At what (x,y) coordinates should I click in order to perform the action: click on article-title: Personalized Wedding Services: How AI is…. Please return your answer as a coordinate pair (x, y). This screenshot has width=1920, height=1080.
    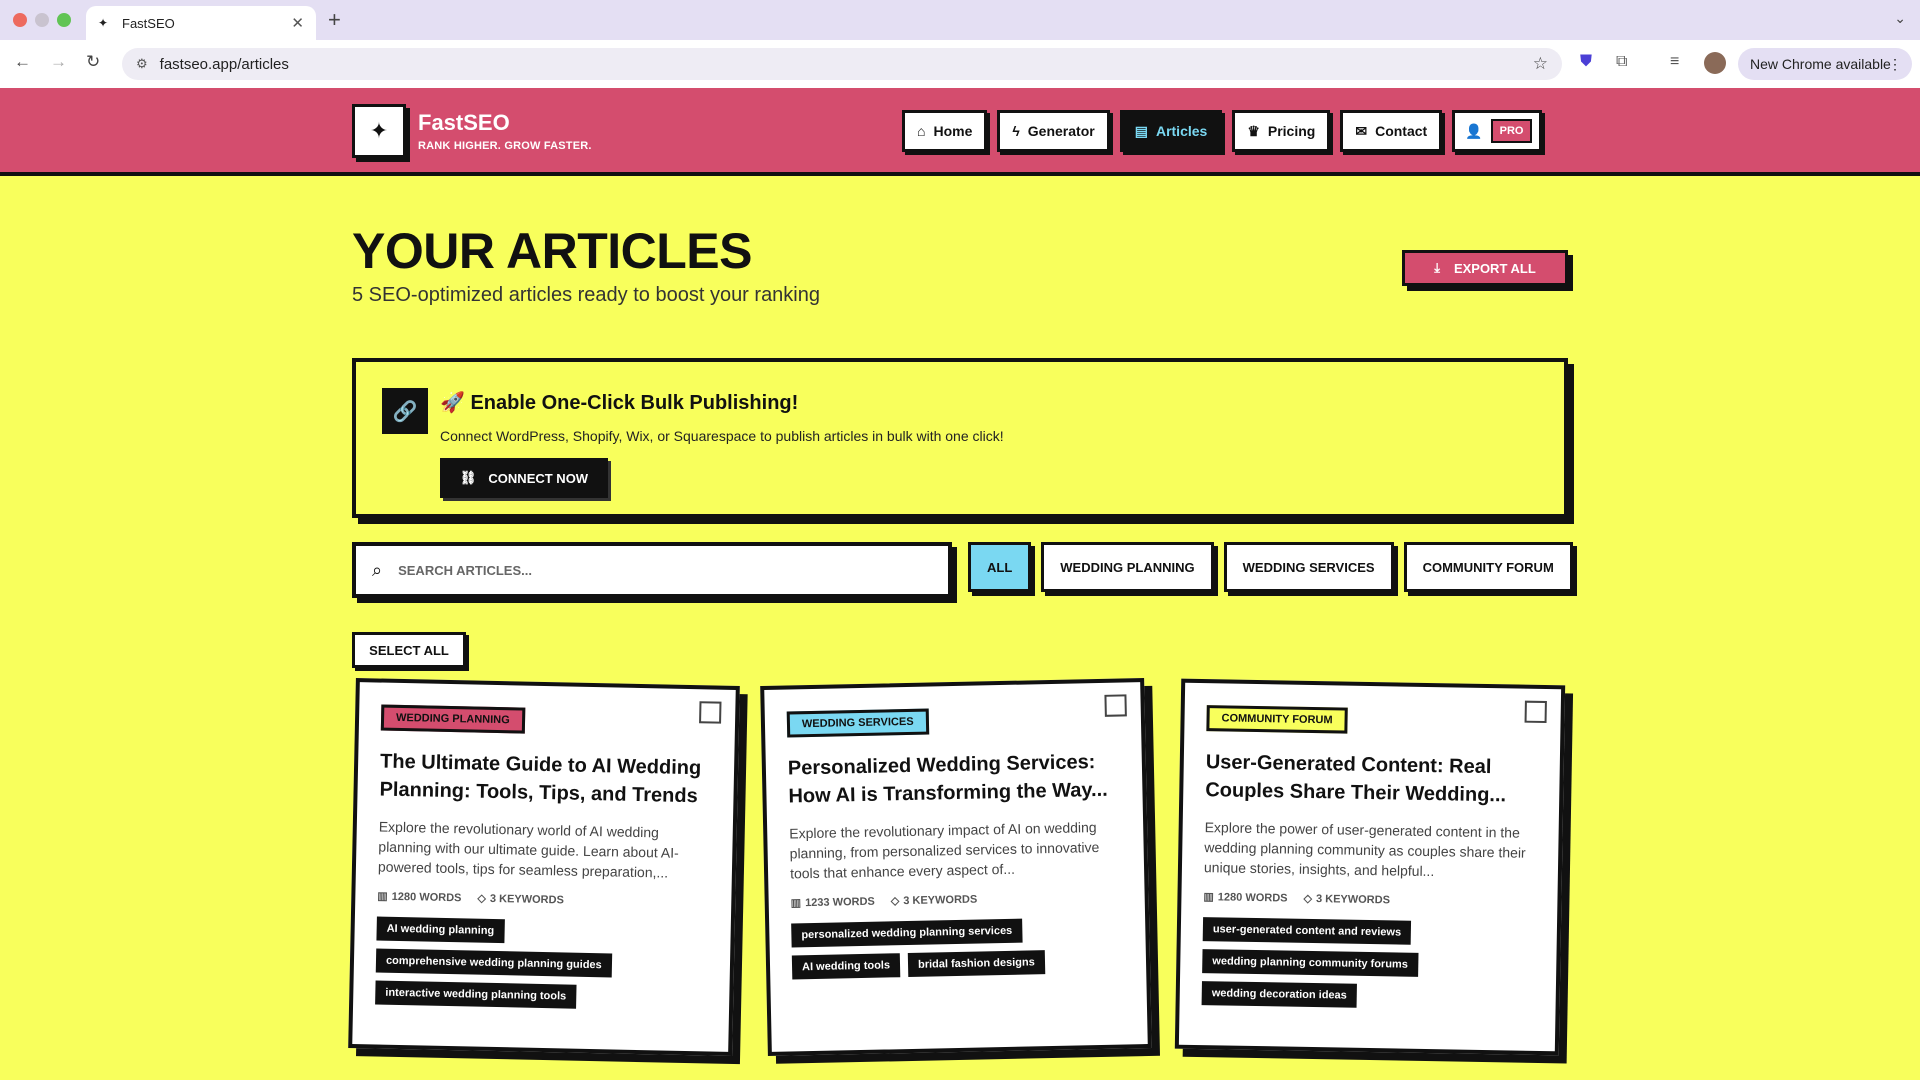
    Looking at the image, I should click on (954, 780).